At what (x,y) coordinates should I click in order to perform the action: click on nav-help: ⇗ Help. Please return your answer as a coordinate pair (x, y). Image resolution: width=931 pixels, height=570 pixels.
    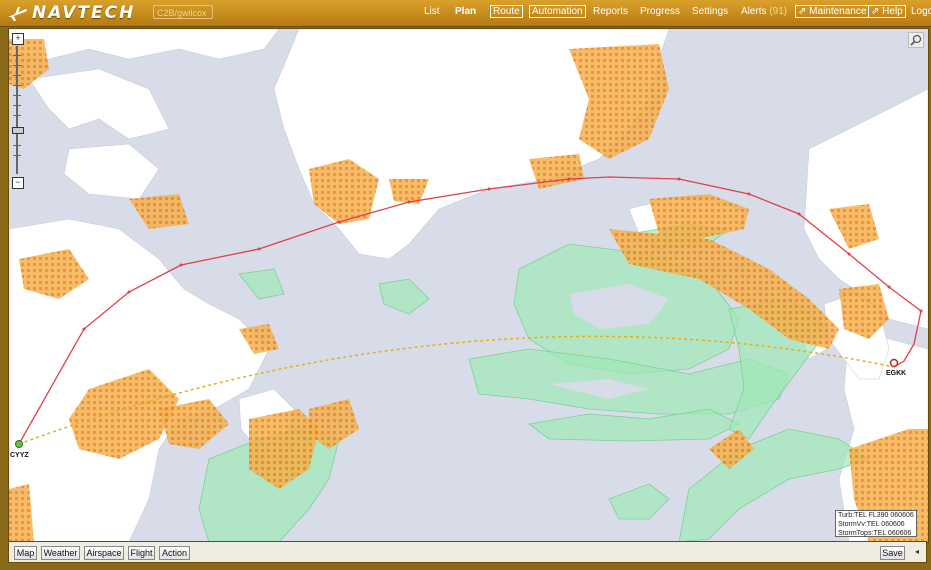
    Looking at the image, I should click on (887, 11).